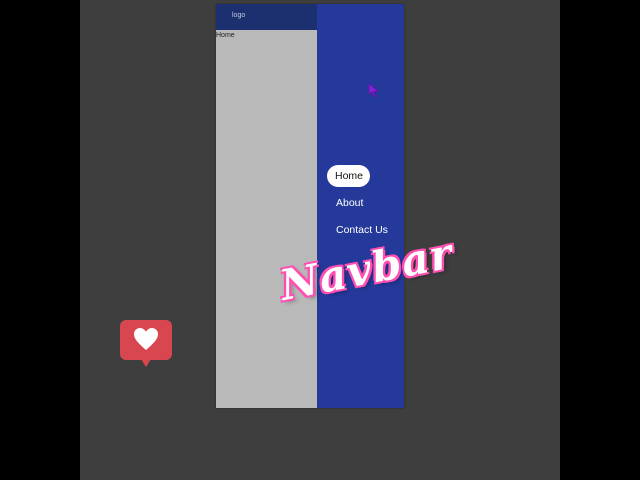  Describe the element at coordinates (362, 203) in the screenshot. I see `nav-item-about: About` at that location.